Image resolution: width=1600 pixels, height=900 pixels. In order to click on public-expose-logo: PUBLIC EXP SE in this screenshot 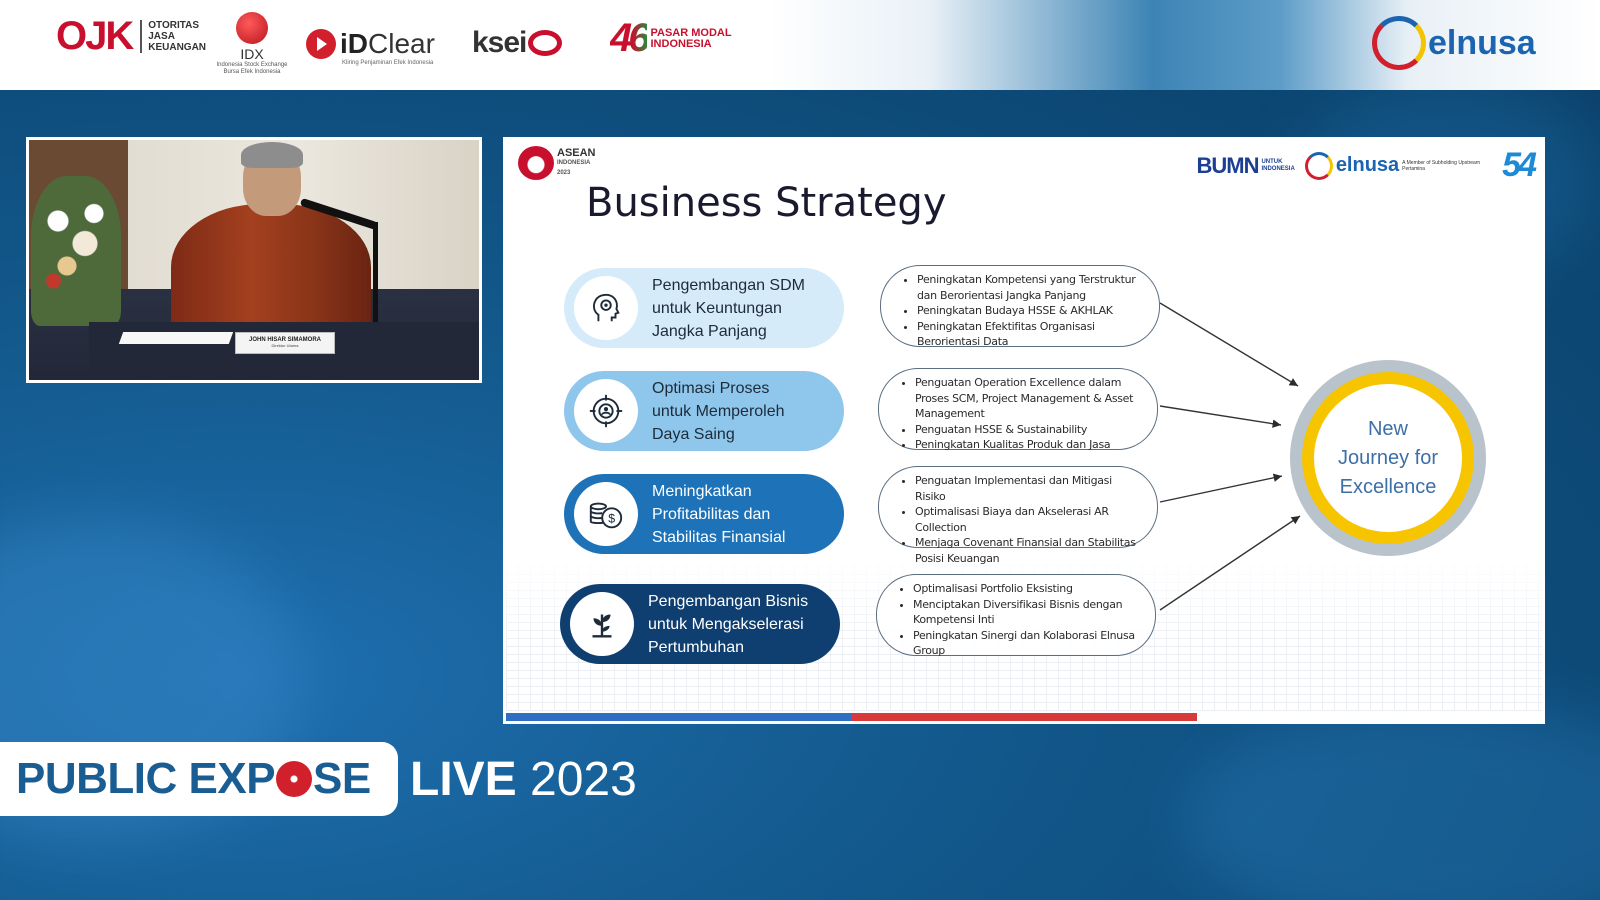, I will do `click(199, 779)`.